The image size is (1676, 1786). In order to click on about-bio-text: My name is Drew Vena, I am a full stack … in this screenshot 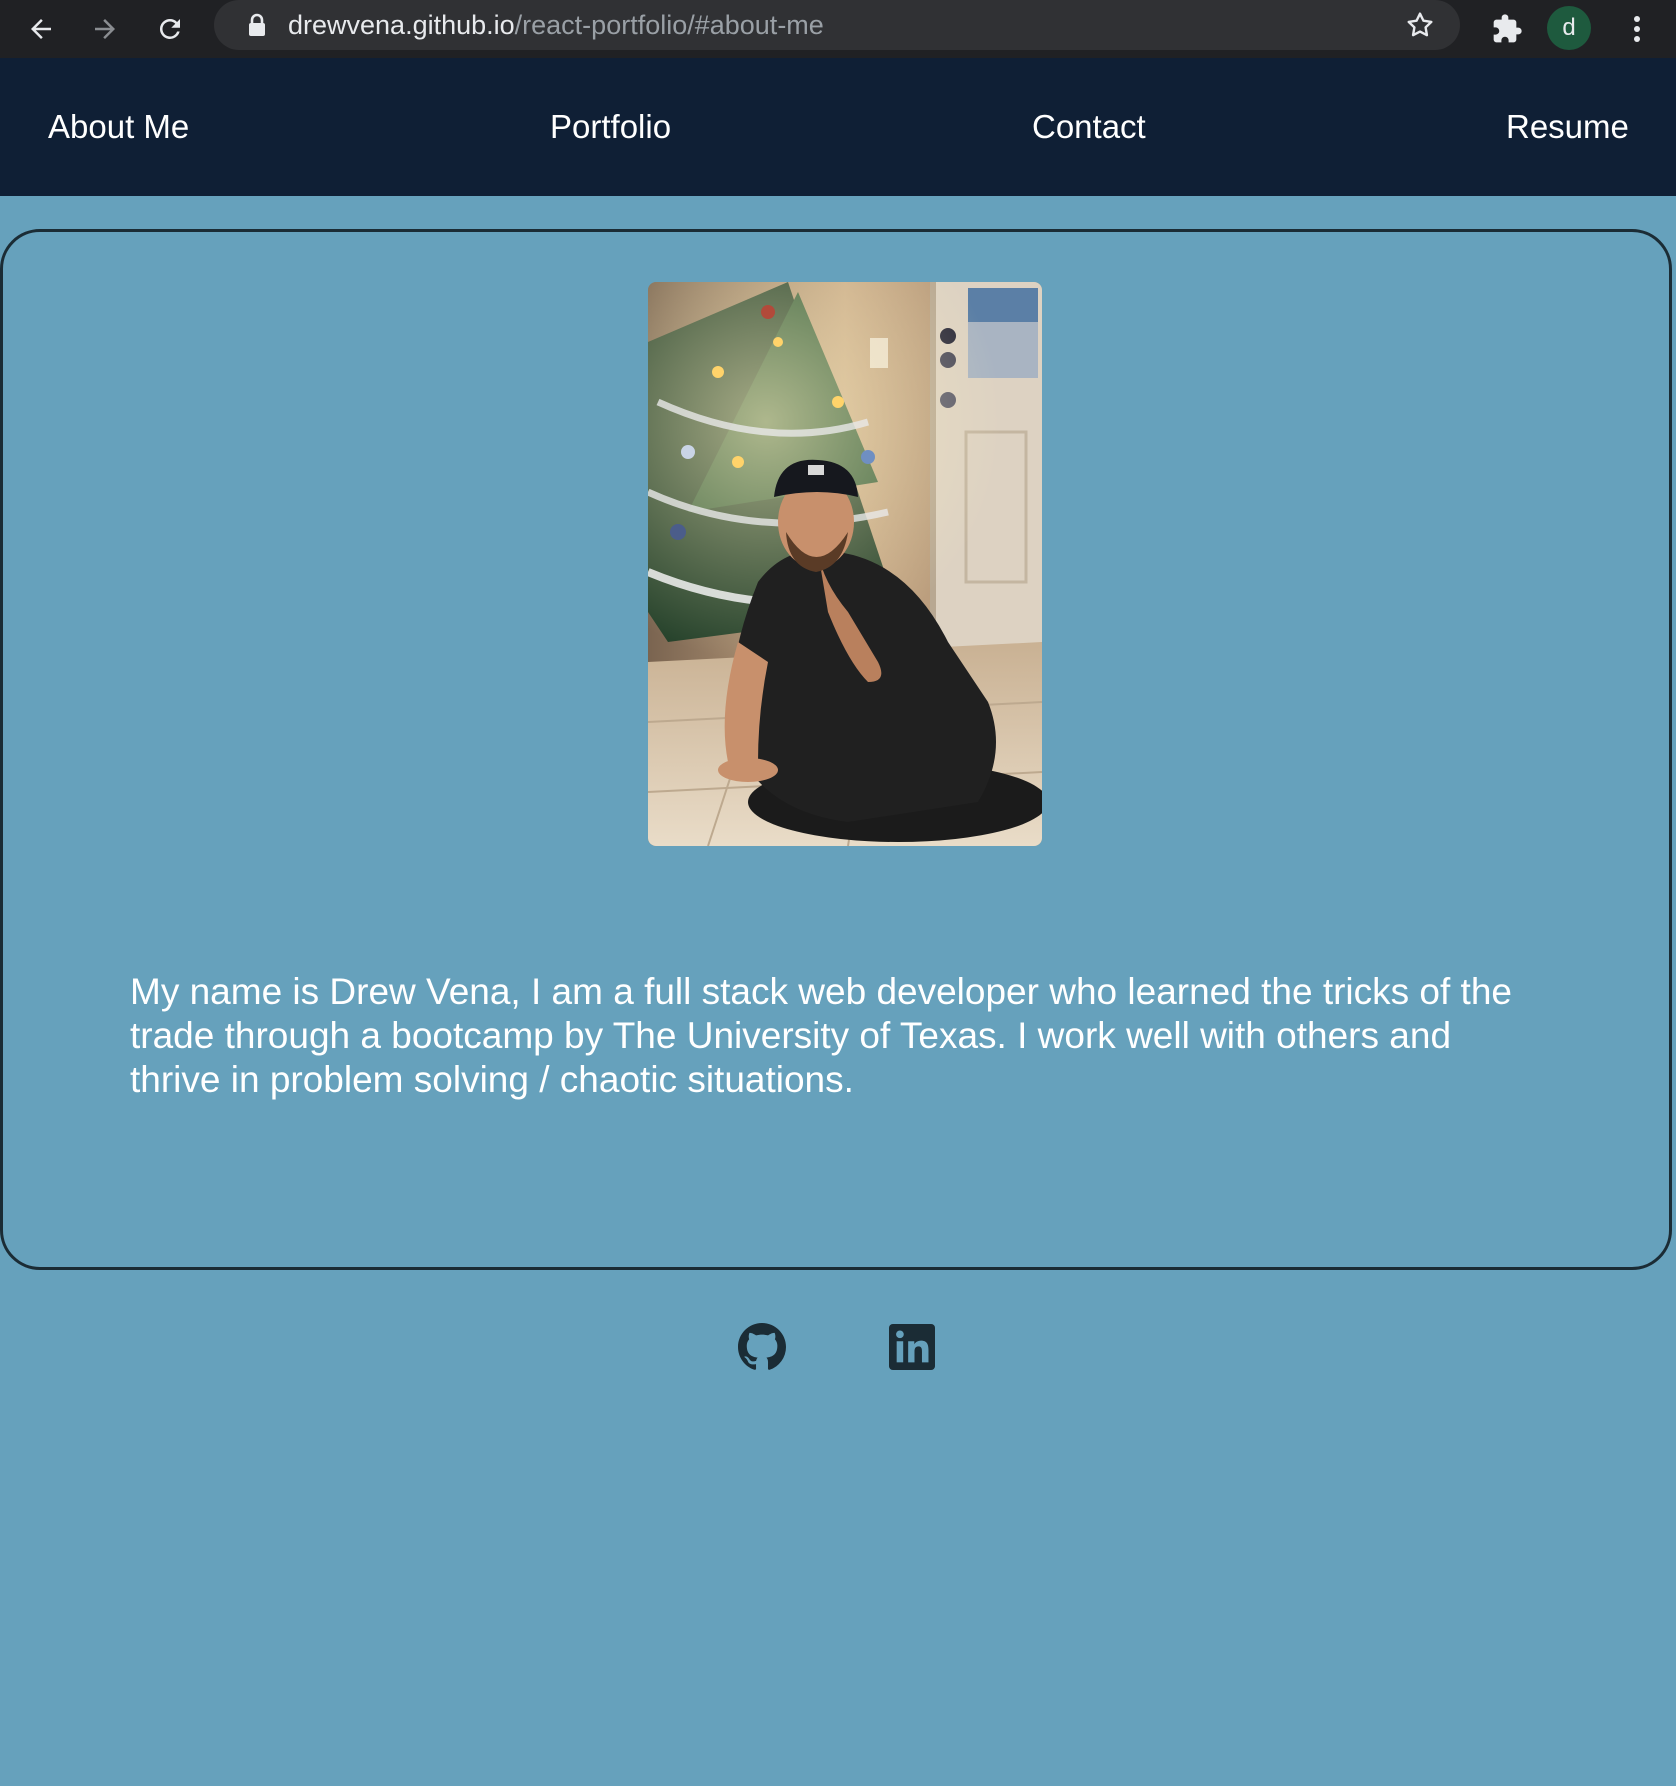, I will do `click(821, 1035)`.